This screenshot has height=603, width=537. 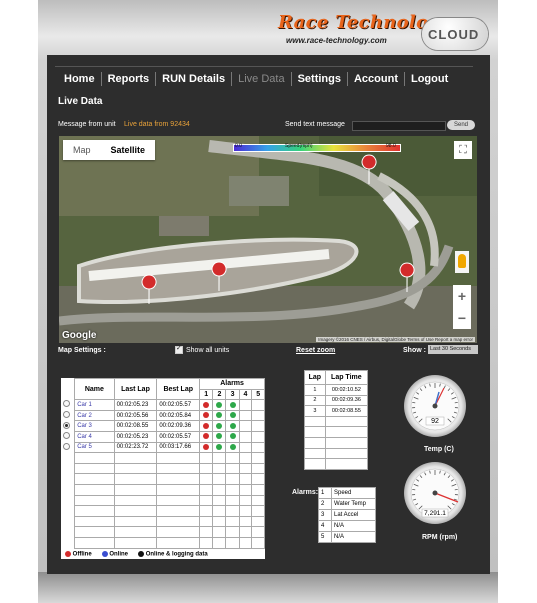 I want to click on nav-home: Home, so click(x=79, y=79).